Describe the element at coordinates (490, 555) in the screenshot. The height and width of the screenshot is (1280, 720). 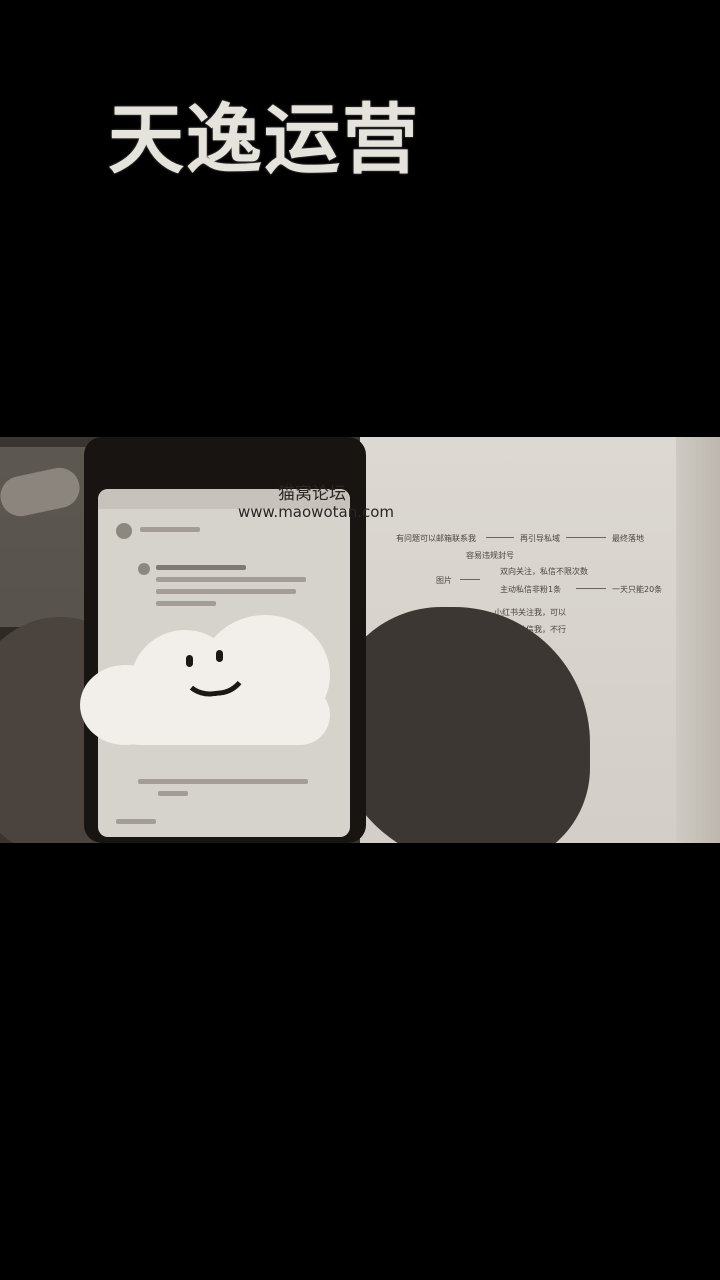
I see `mindmap-node-4: 容易违规封号` at that location.